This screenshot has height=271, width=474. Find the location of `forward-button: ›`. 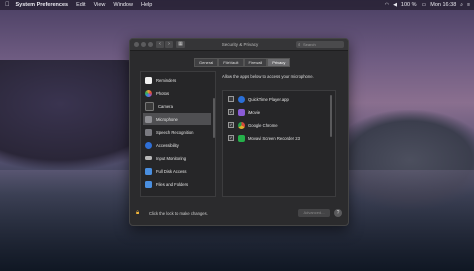

forward-button: › is located at coordinates (169, 44).